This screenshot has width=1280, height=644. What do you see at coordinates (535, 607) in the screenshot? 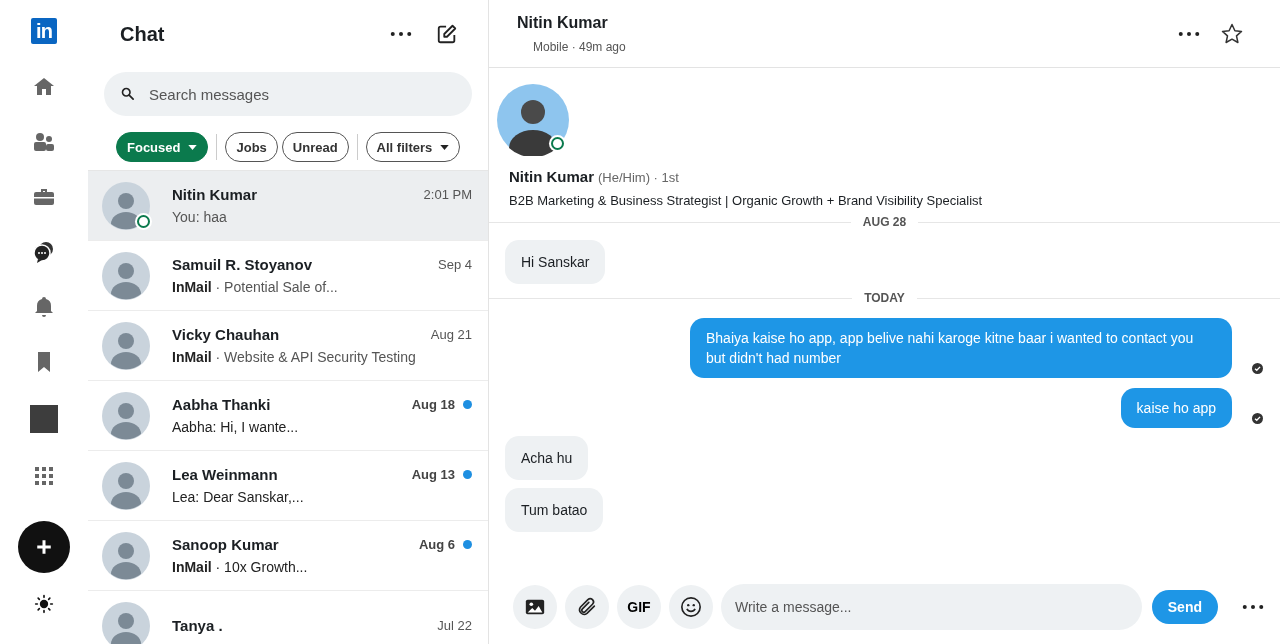
I see `image-button` at bounding box center [535, 607].